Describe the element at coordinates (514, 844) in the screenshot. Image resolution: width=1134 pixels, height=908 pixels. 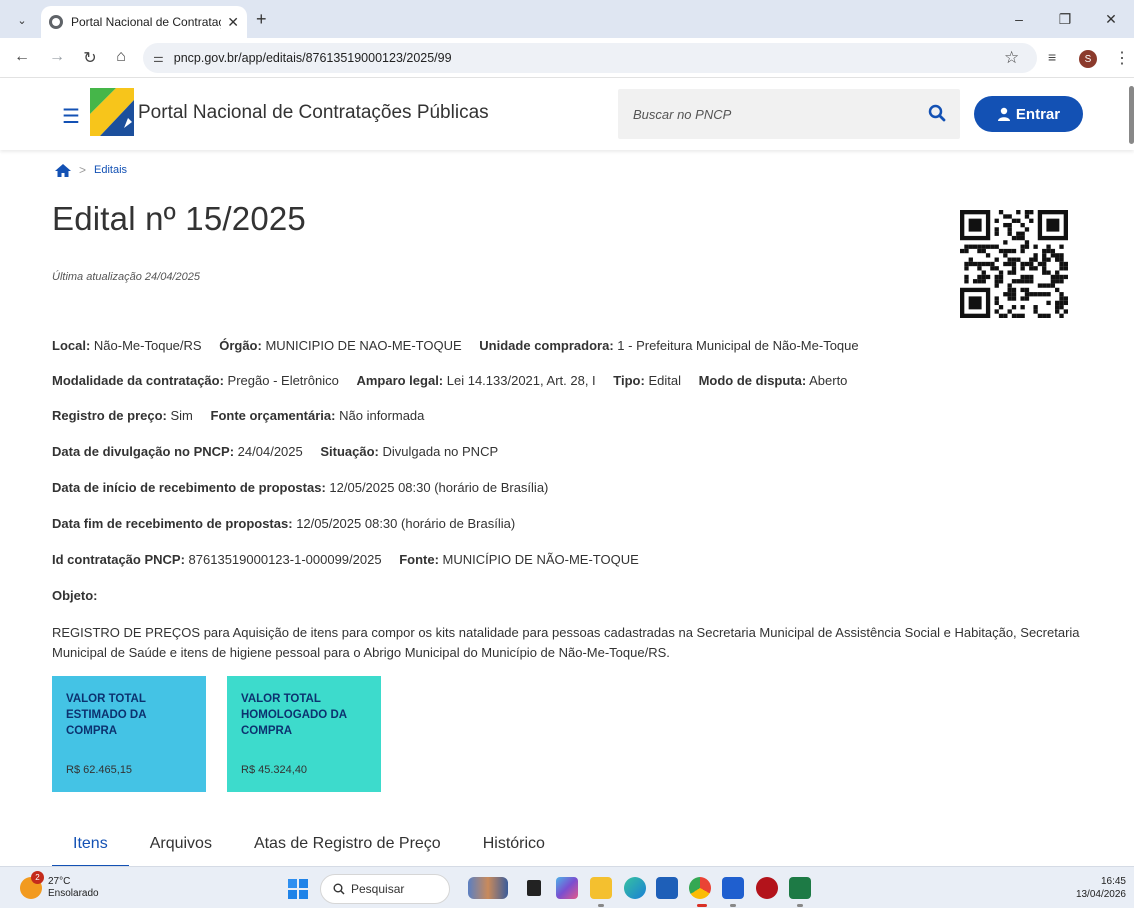
I see `tab-historico: Histórico` at that location.